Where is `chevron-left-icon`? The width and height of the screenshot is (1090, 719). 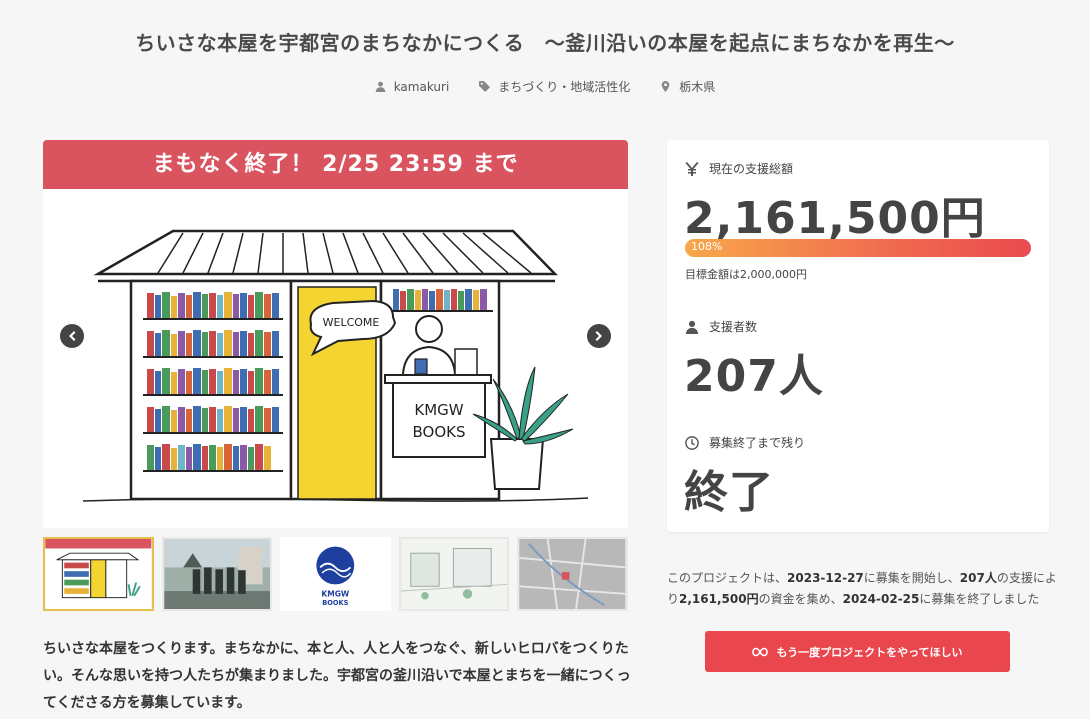
chevron-left-icon is located at coordinates (72, 336).